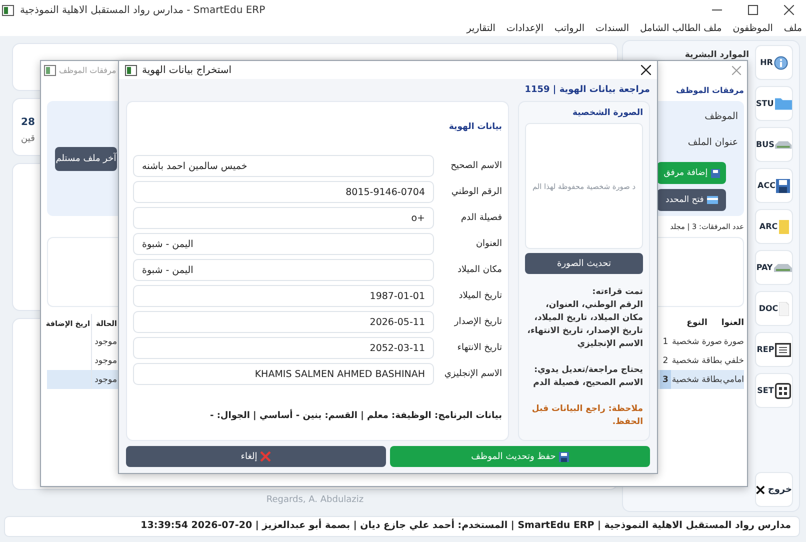 This screenshot has width=806, height=542. Describe the element at coordinates (712, 200) in the screenshot. I see `card-icon` at that location.